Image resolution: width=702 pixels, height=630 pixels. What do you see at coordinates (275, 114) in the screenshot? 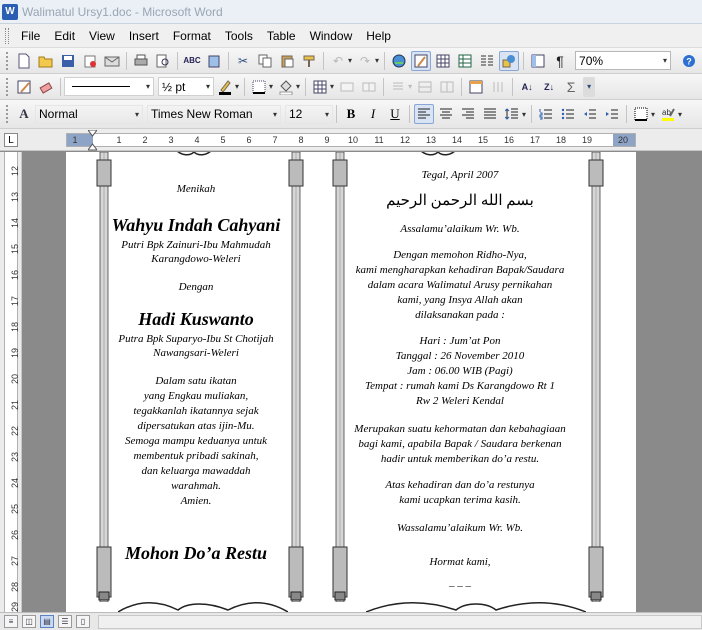
I see `font-dropdown-icon: ▾` at bounding box center [275, 114].